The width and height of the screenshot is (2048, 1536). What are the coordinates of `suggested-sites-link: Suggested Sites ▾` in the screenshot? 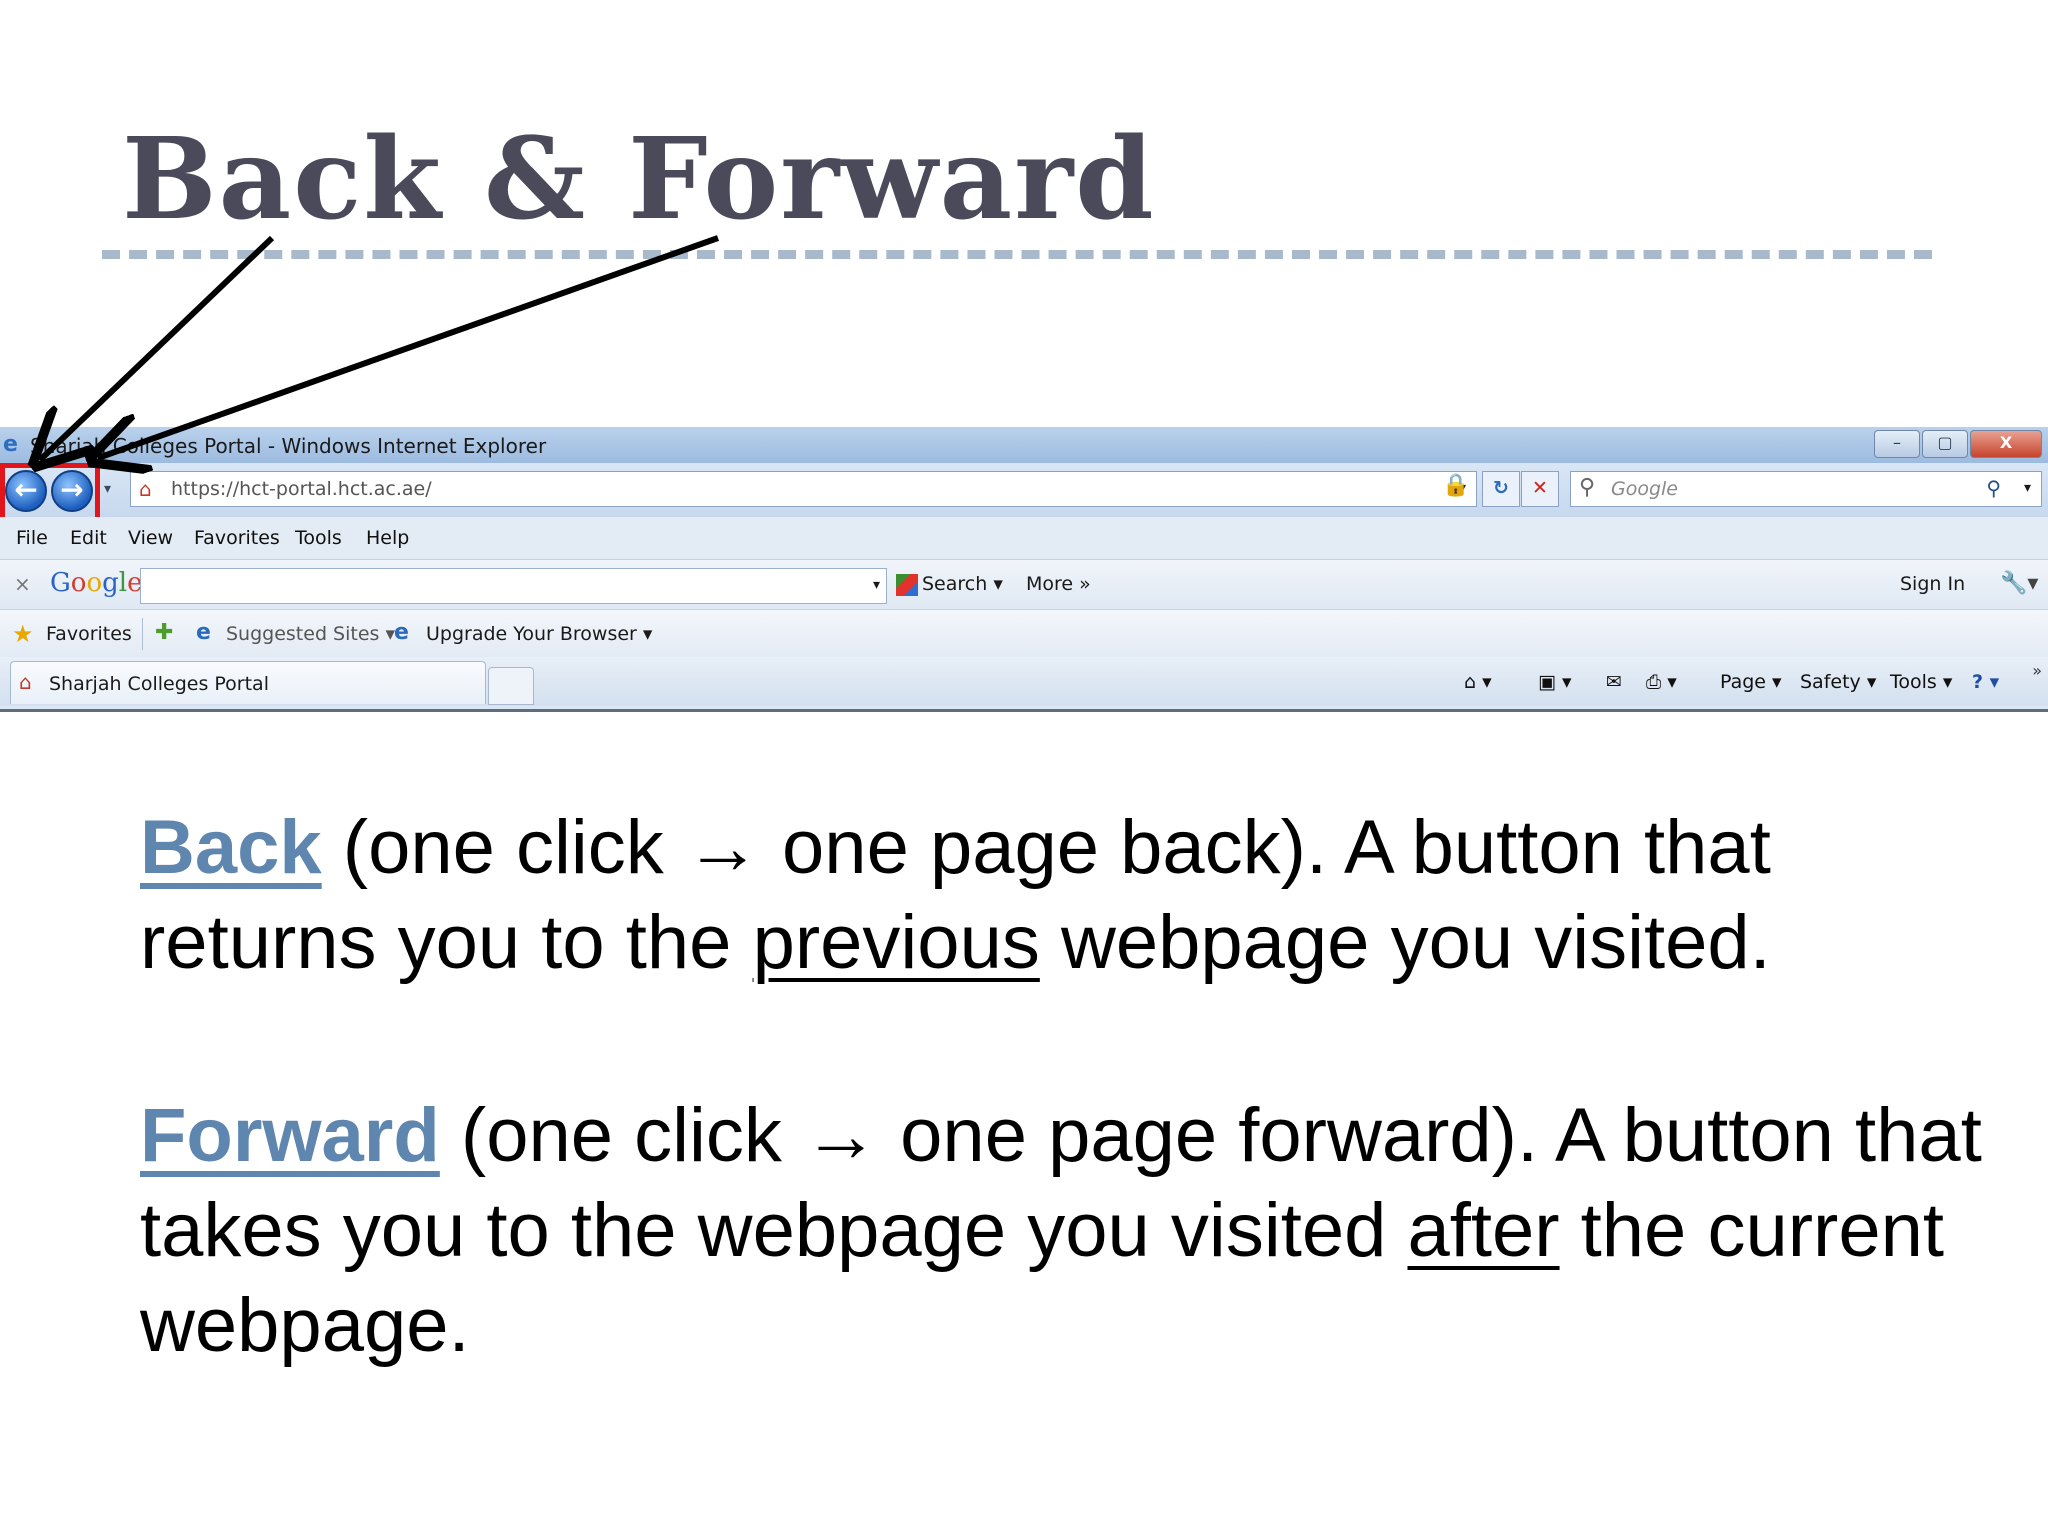 It's located at (310, 634).